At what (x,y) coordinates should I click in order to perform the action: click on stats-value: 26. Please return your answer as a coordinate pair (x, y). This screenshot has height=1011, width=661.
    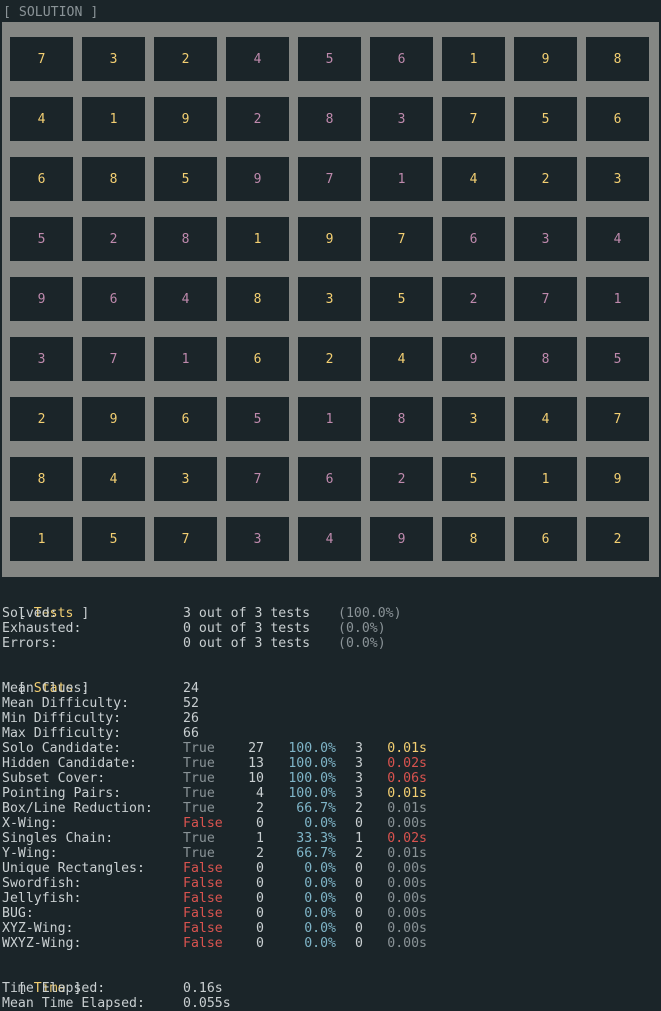
    Looking at the image, I should click on (191, 718).